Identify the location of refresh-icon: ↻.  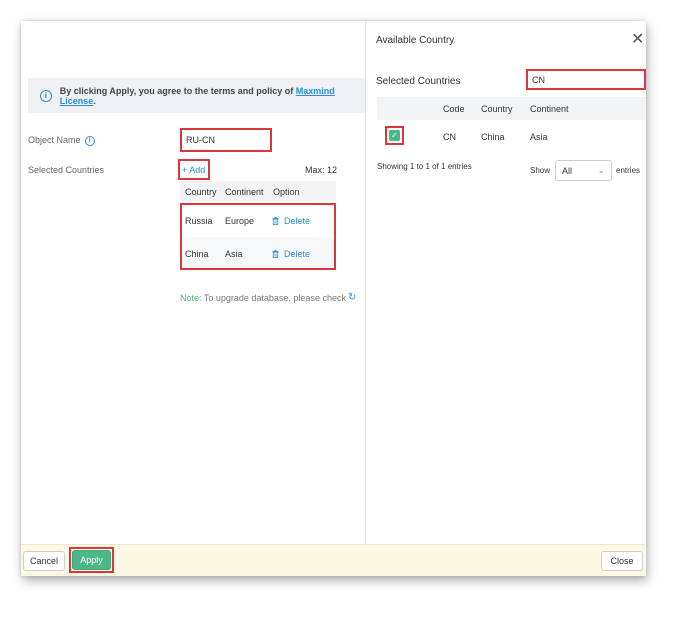
(352, 297).